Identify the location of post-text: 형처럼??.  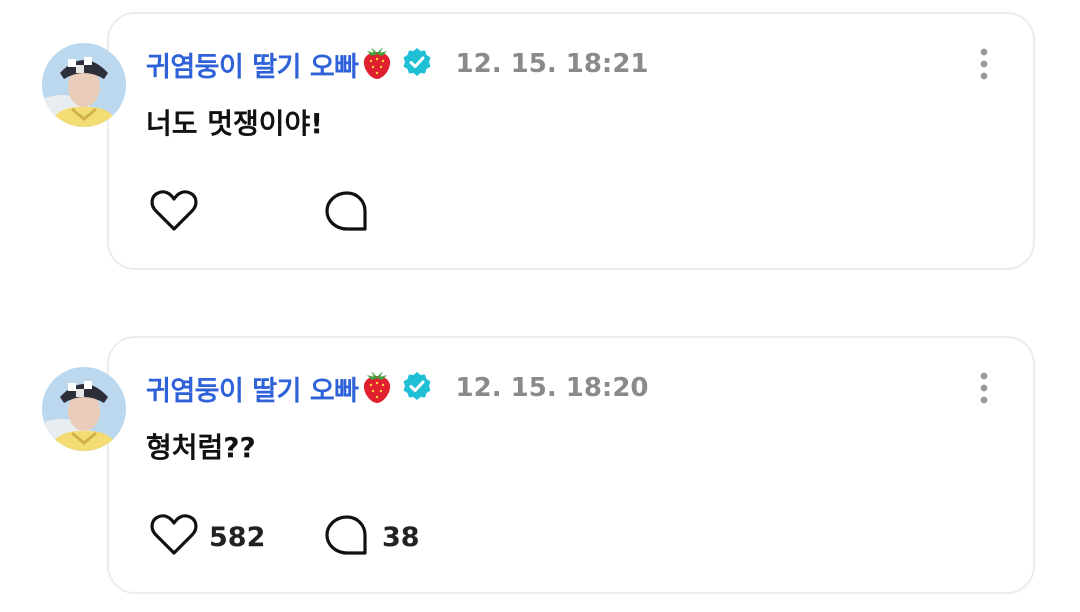
(201, 447).